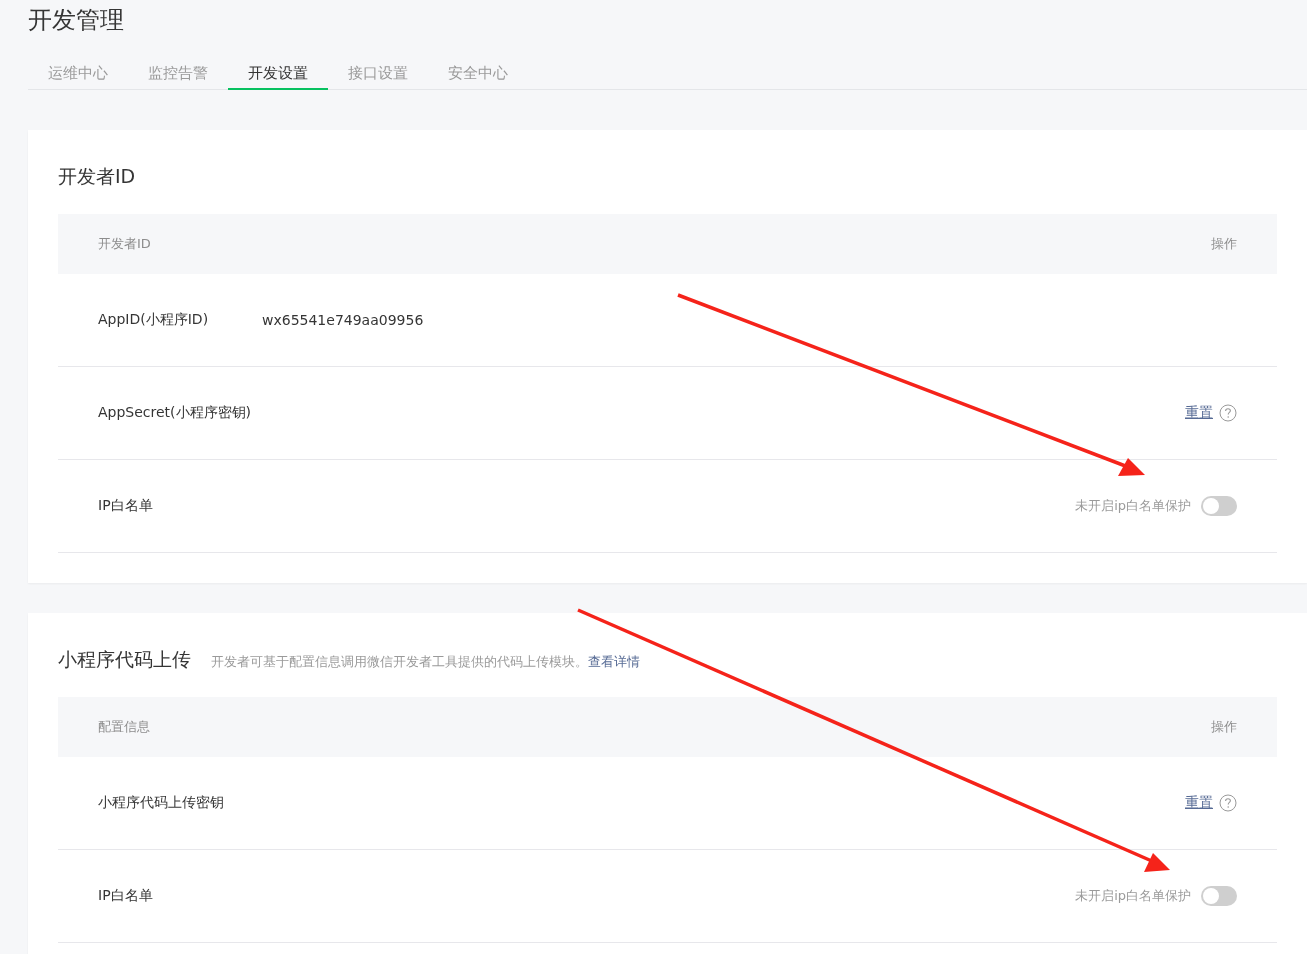 The width and height of the screenshot is (1307, 954). I want to click on column-header: 开发者ID, so click(124, 244).